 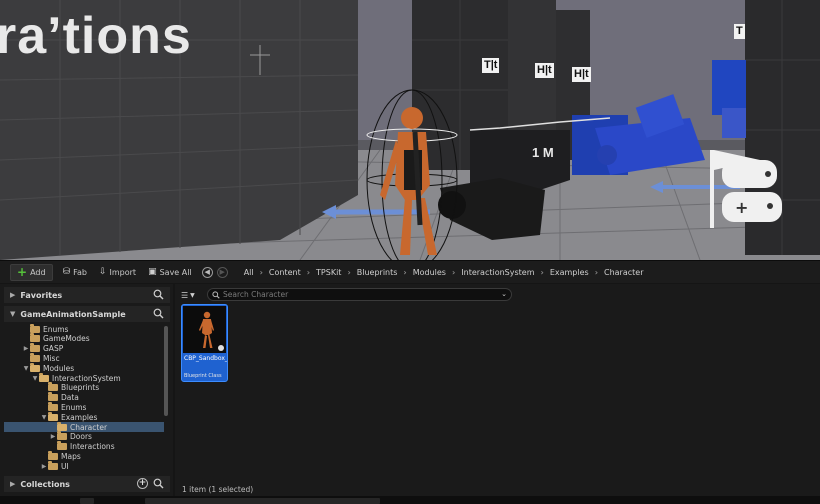 I want to click on fab-button: ⛁ Fab, so click(x=75, y=272).